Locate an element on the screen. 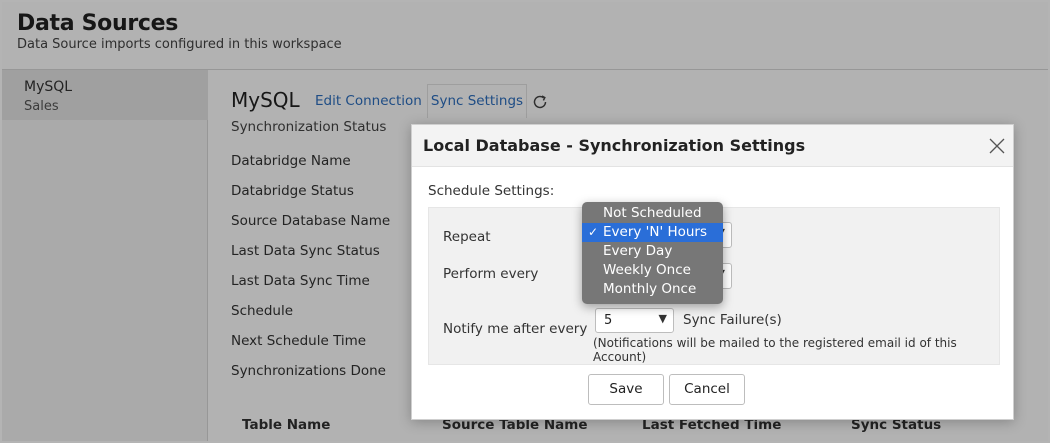  sync-failure-label: Sync Failure(s) is located at coordinates (732, 320).